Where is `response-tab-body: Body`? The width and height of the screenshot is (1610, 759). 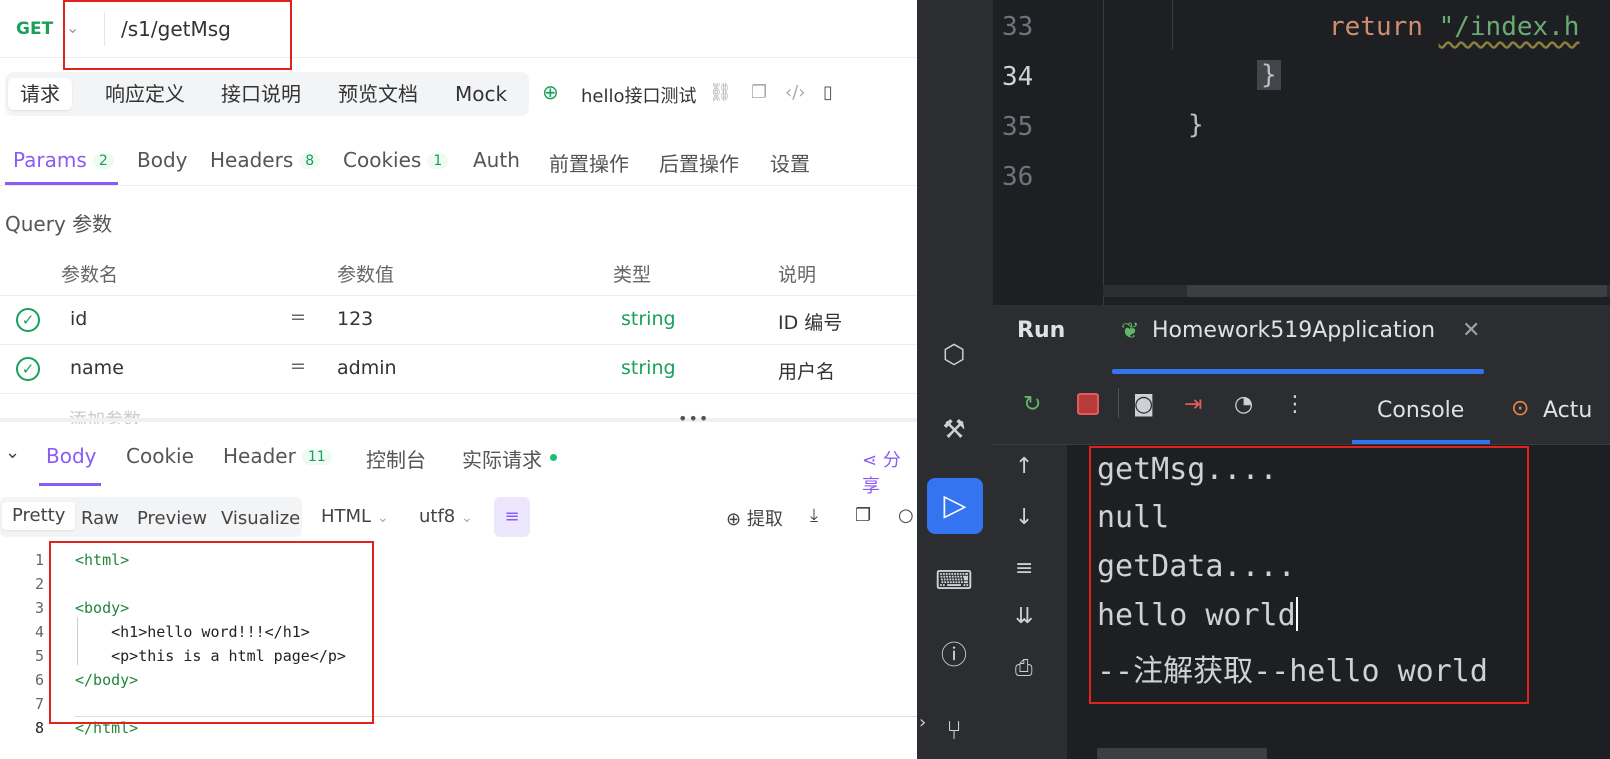
response-tab-body: Body is located at coordinates (71, 456).